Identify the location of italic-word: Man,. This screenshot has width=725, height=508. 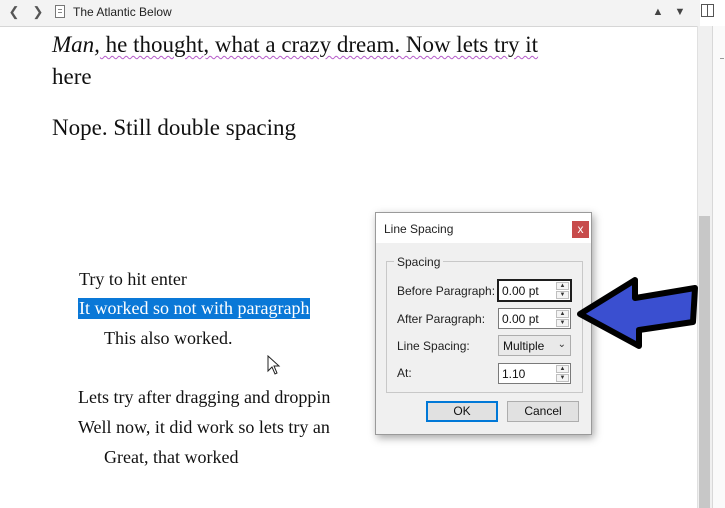
(76, 44).